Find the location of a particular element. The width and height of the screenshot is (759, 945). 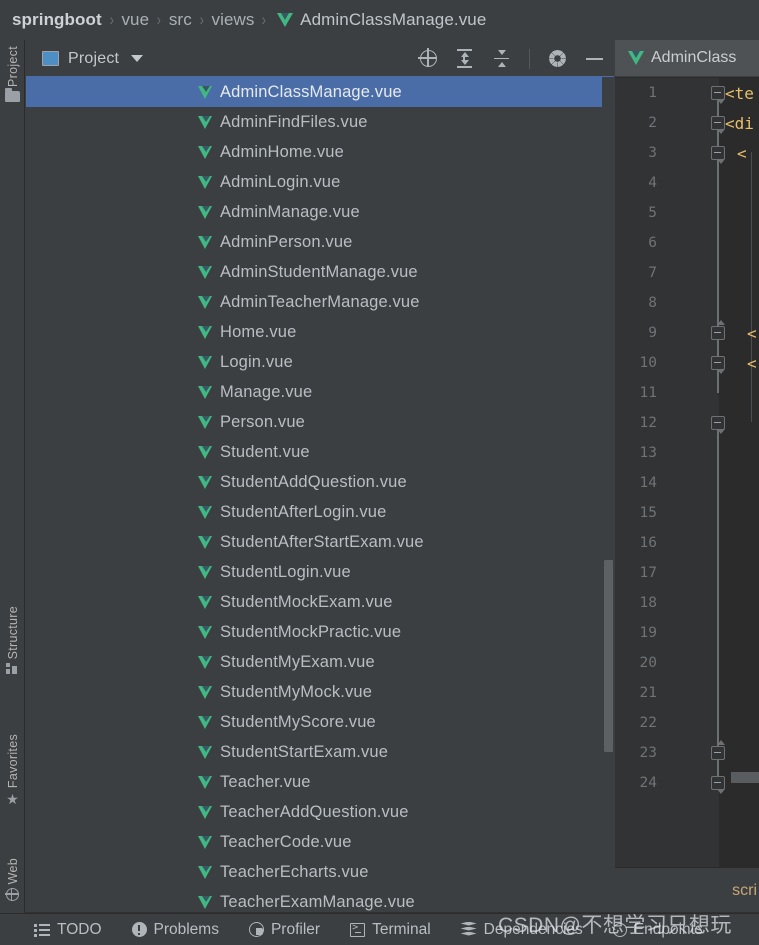

breadcrumb-item-file: AdminClassManage.vue is located at coordinates (393, 20).